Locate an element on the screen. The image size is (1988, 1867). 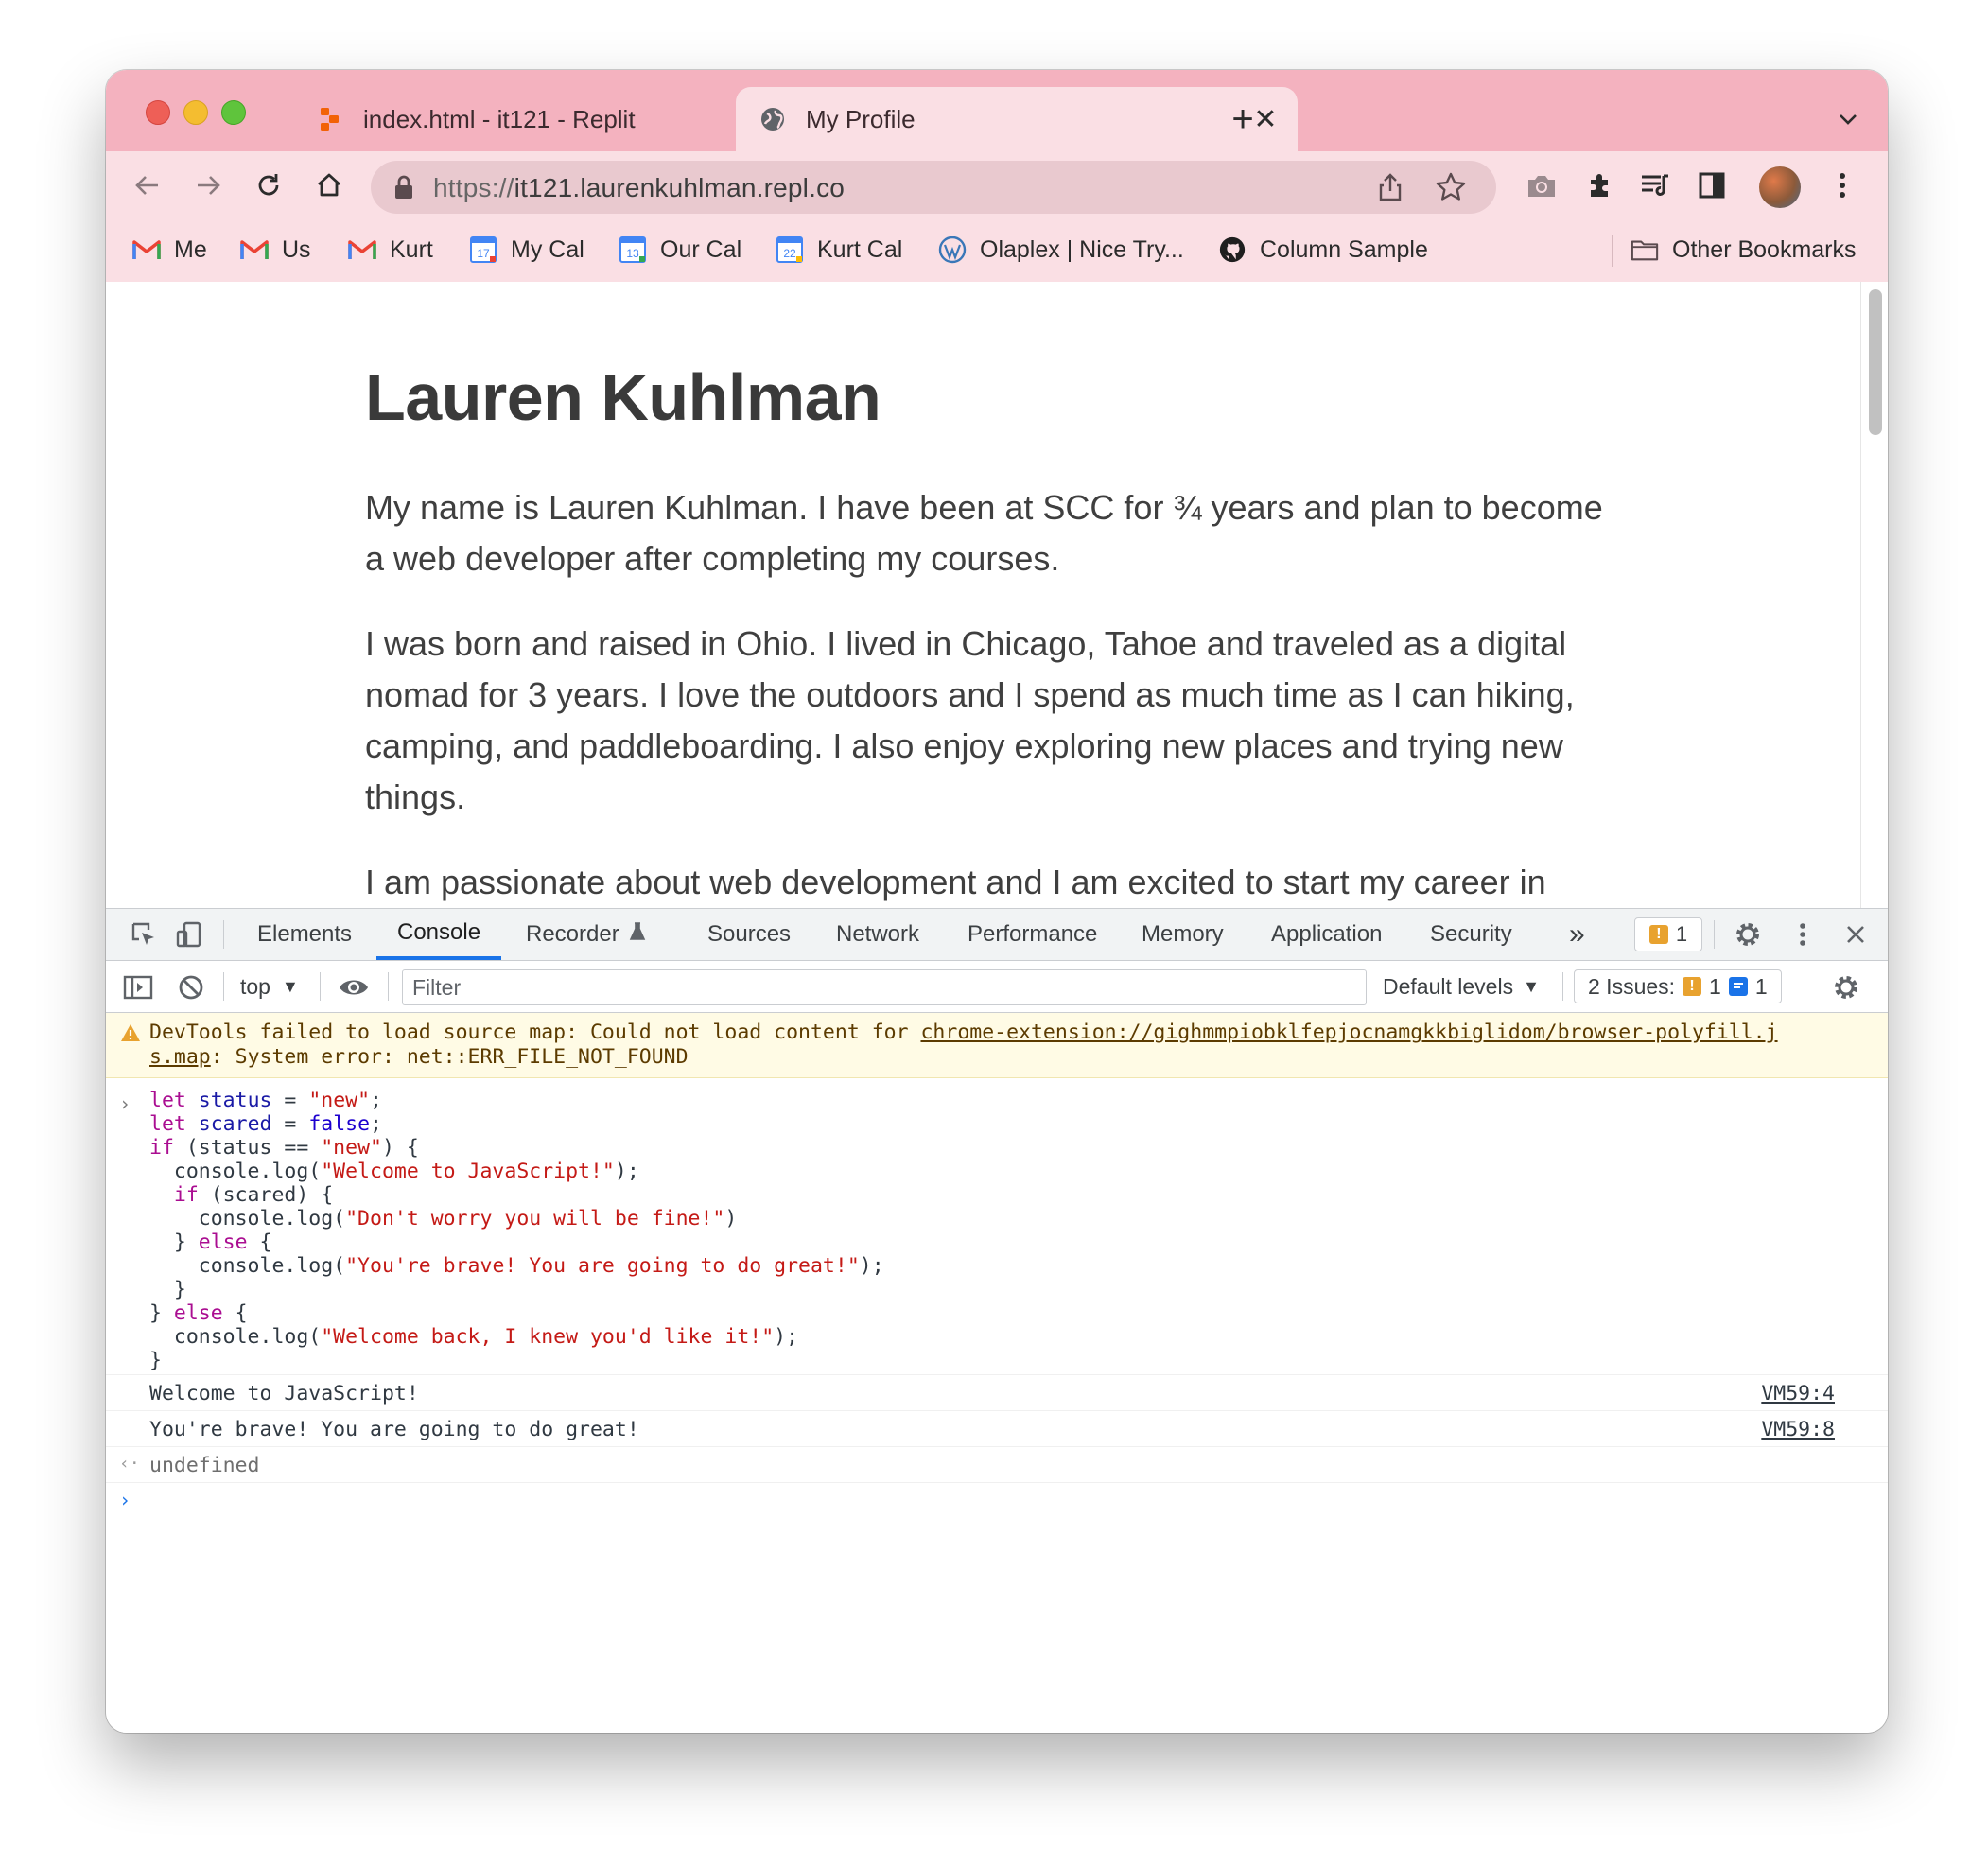
tab-sources: Sources is located at coordinates (749, 934).